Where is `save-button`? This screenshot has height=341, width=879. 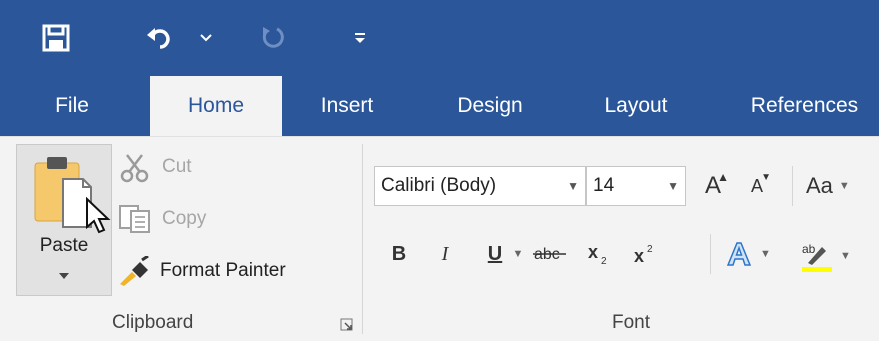 save-button is located at coordinates (56, 38).